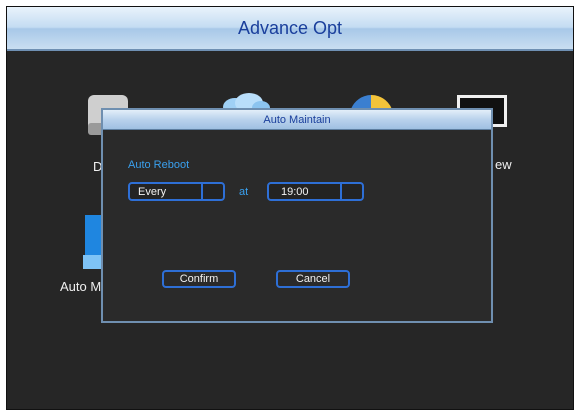 The width and height of the screenshot is (578, 414). I want to click on background-label-auto-m: Auto M, so click(81, 286).